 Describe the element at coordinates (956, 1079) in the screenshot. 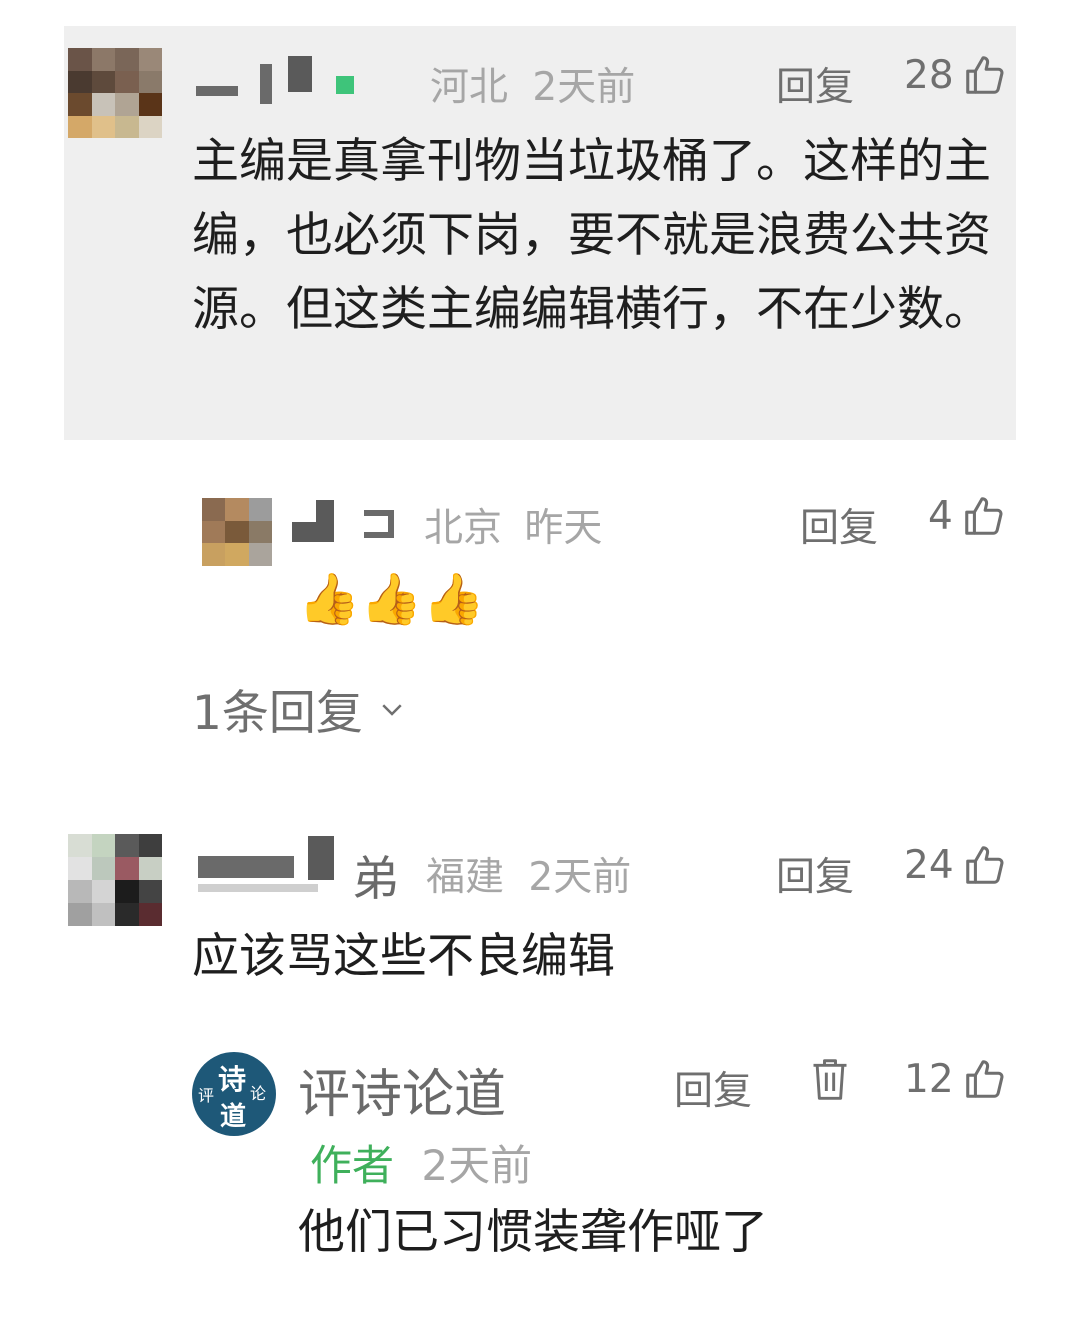

I see `like-button: 12` at that location.